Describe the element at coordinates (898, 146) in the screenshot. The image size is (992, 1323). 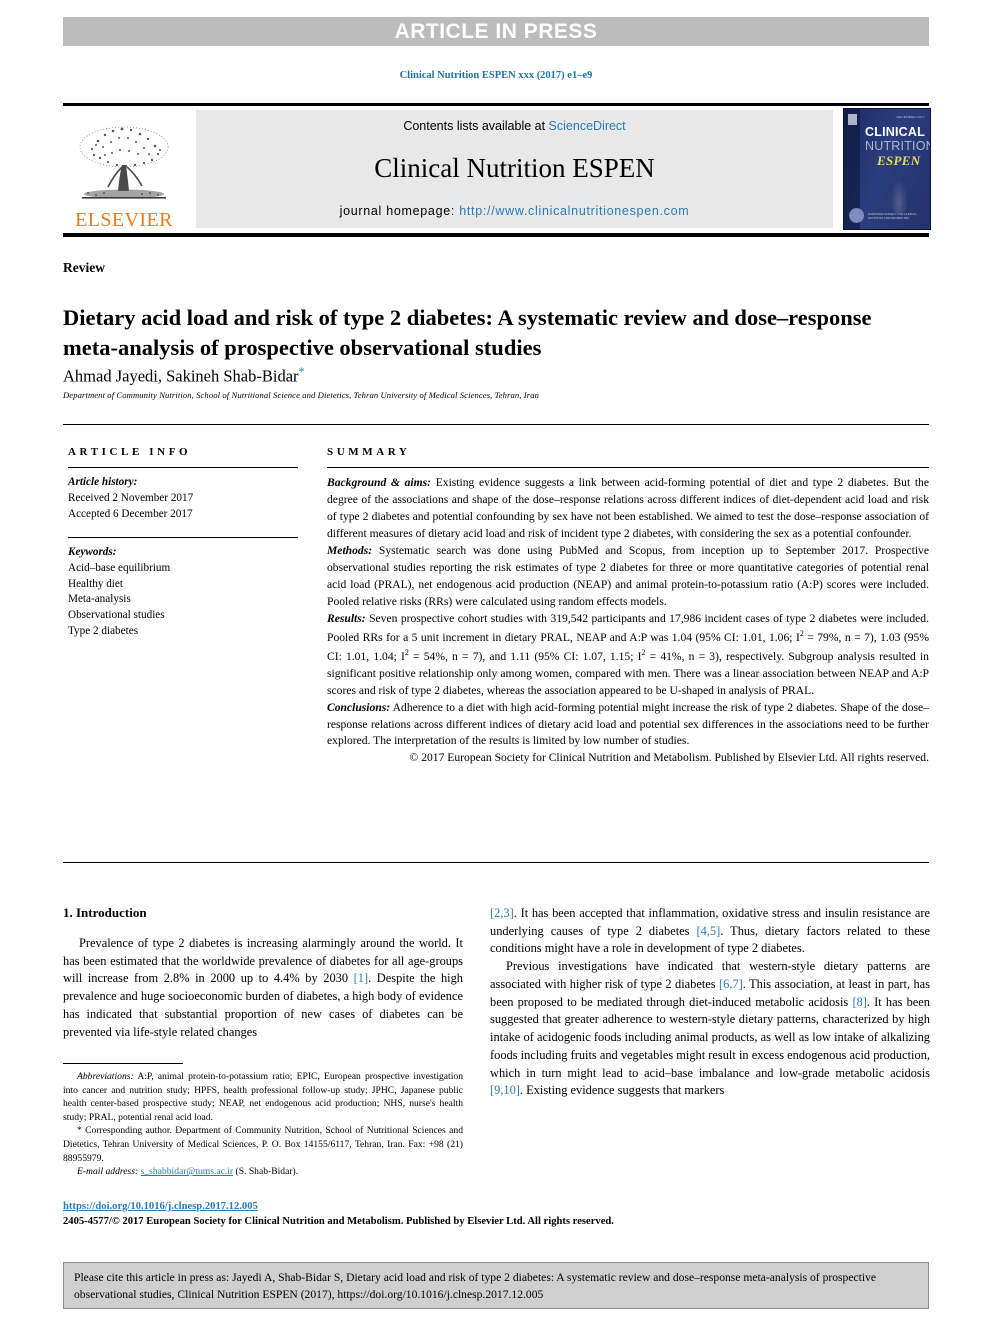
I see `cover-title-line2: NUTRITION` at that location.